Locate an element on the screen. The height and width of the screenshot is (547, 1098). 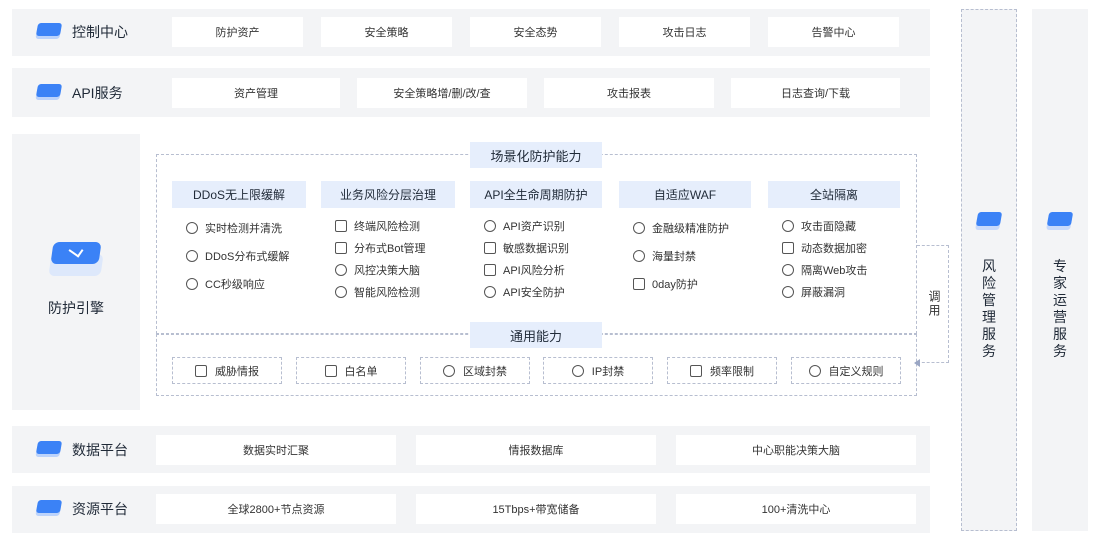
general-item-rate-limit: 频率限制 is located at coordinates (722, 370).